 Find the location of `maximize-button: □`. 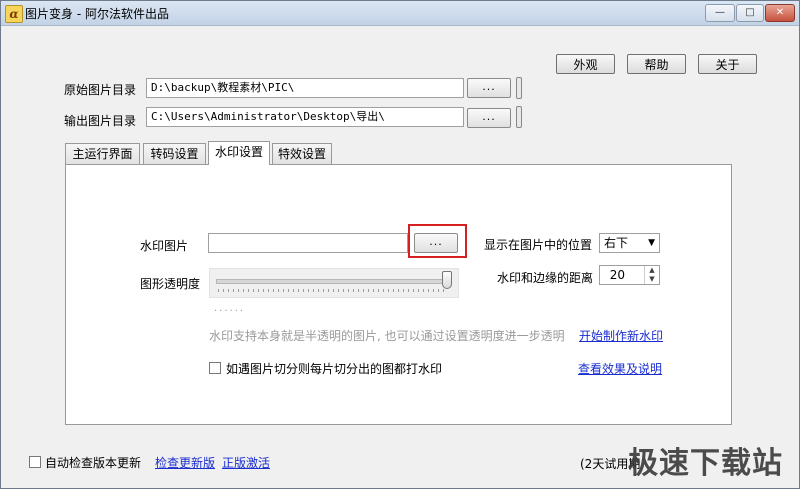

maximize-button: □ is located at coordinates (750, 13).